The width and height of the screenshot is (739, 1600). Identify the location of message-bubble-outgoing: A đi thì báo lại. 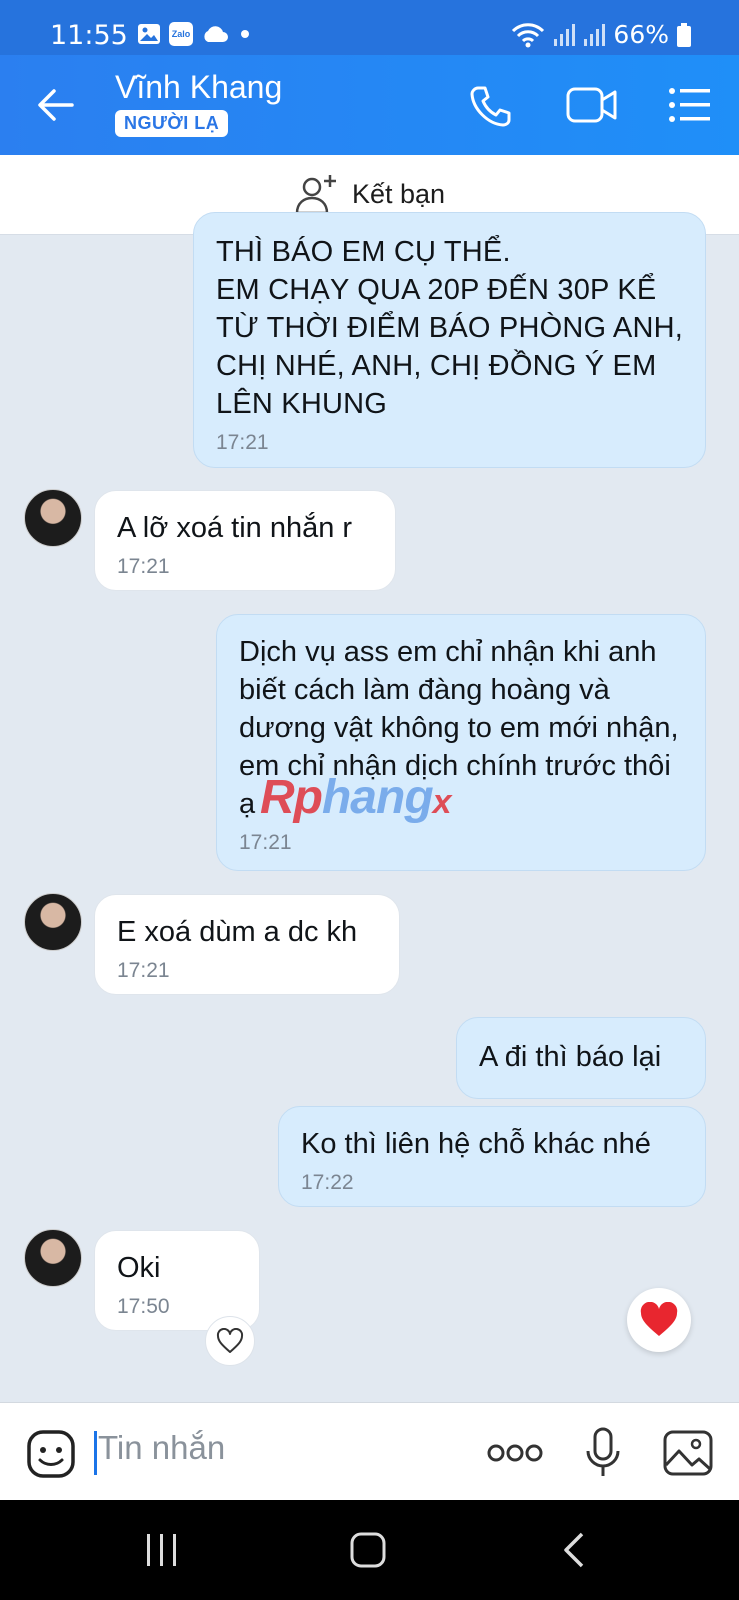
(581, 1058).